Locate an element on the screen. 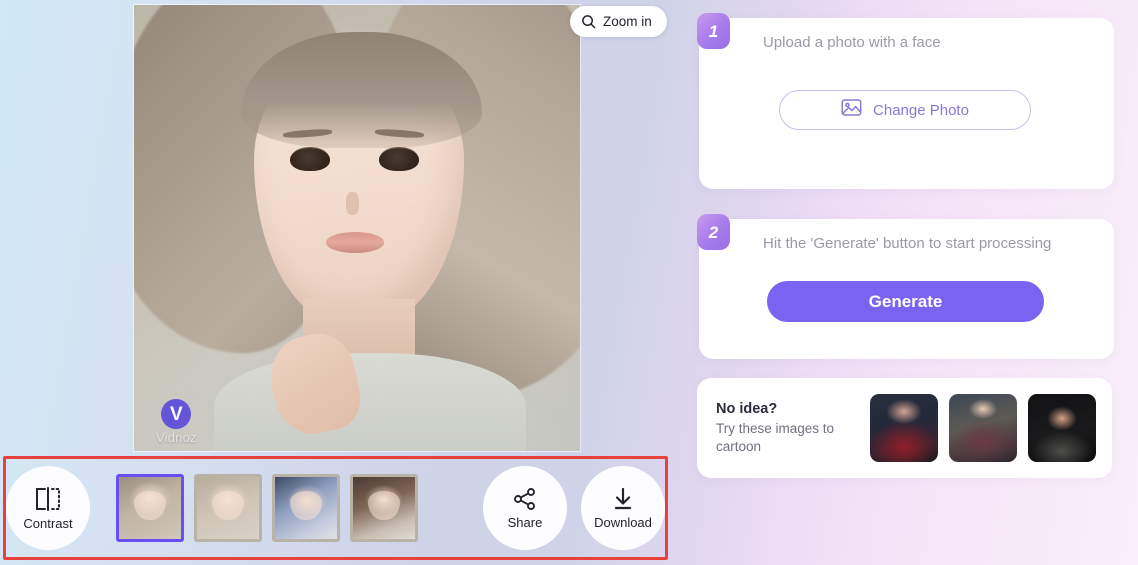 The image size is (1138, 565). sample-image-list is located at coordinates (983, 428).